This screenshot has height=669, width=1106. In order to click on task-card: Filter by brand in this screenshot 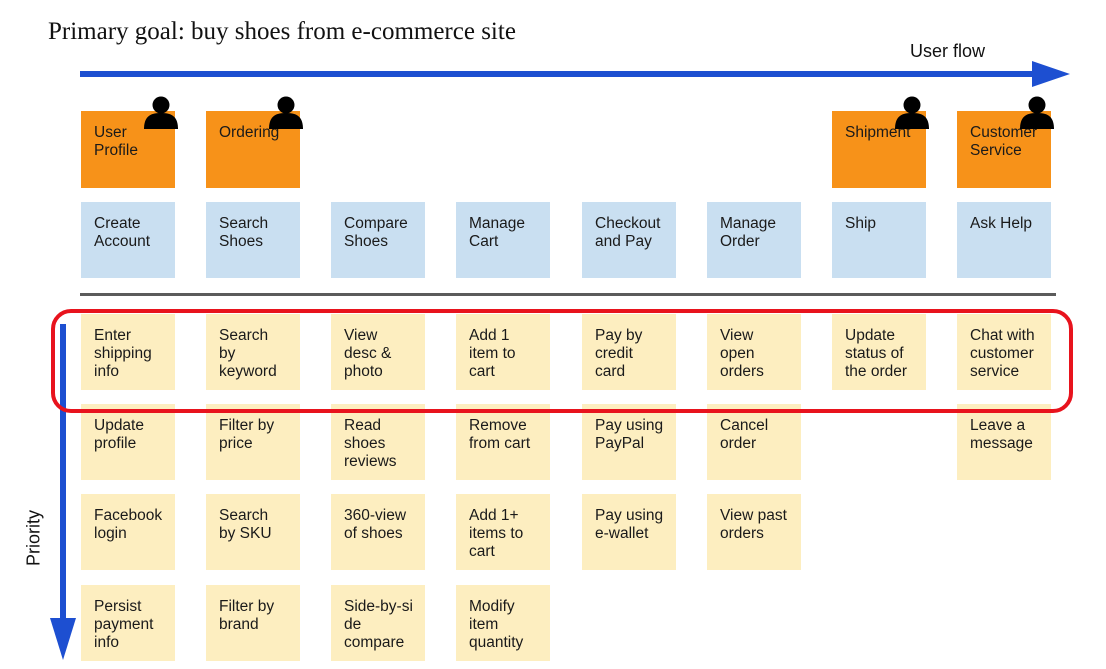, I will do `click(253, 623)`.